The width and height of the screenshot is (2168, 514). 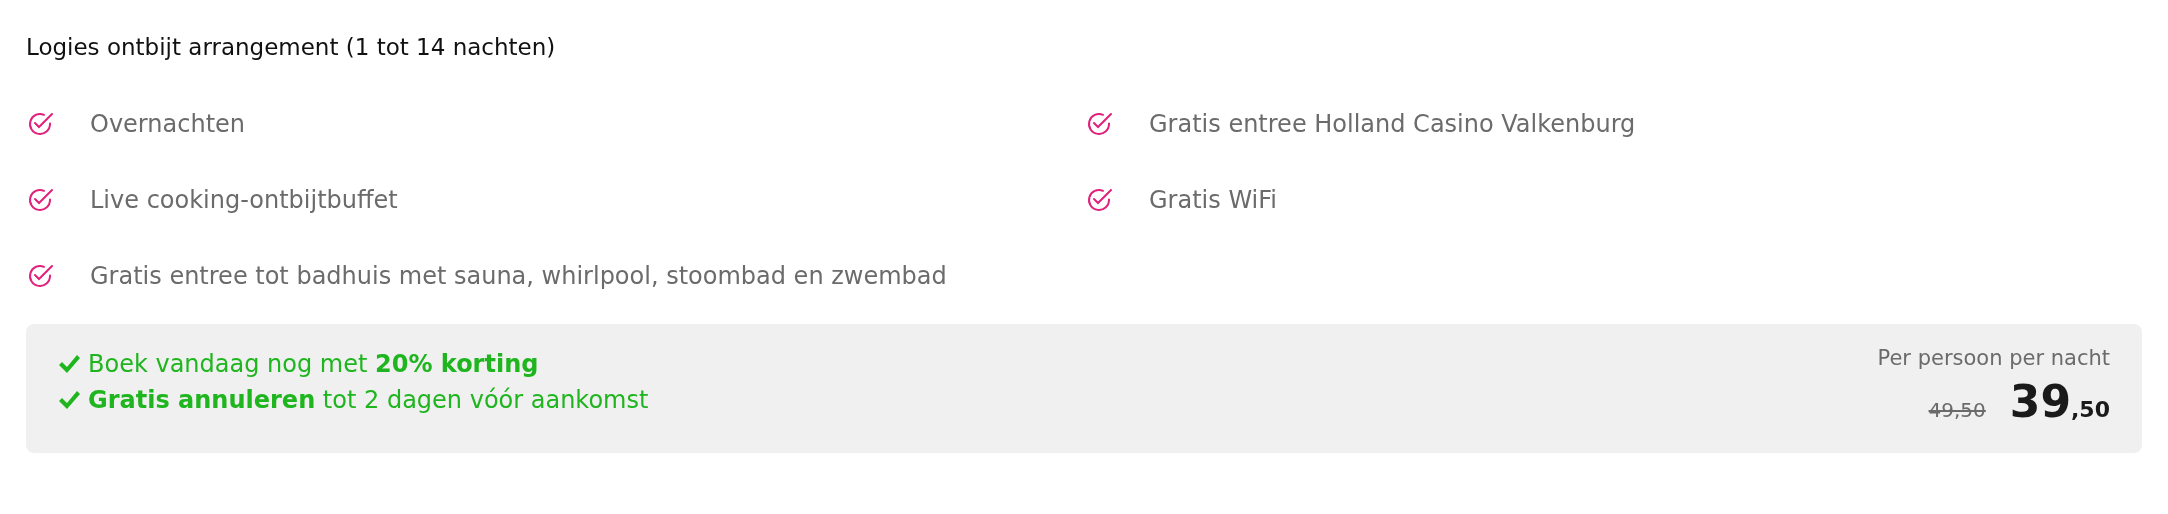 What do you see at coordinates (244, 200) in the screenshot?
I see `feature-text: Live cooking-ontbijtbuffet` at bounding box center [244, 200].